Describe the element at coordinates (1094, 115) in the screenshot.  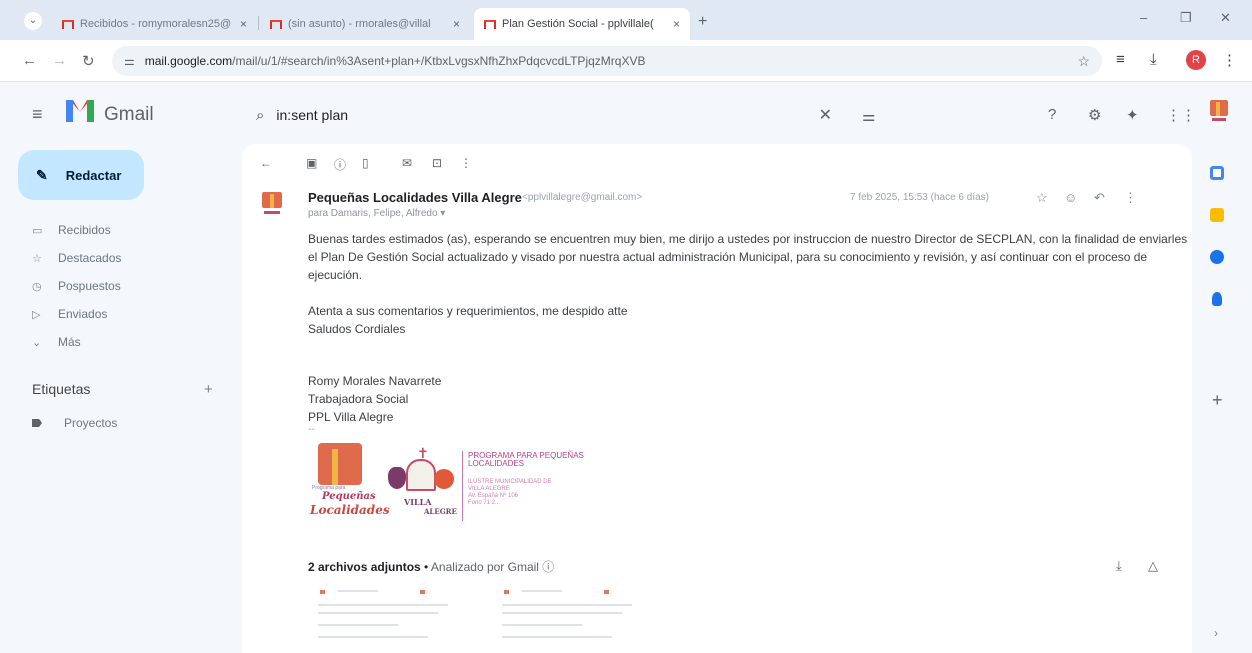
I see `settings-gear-icon: ⚙` at that location.